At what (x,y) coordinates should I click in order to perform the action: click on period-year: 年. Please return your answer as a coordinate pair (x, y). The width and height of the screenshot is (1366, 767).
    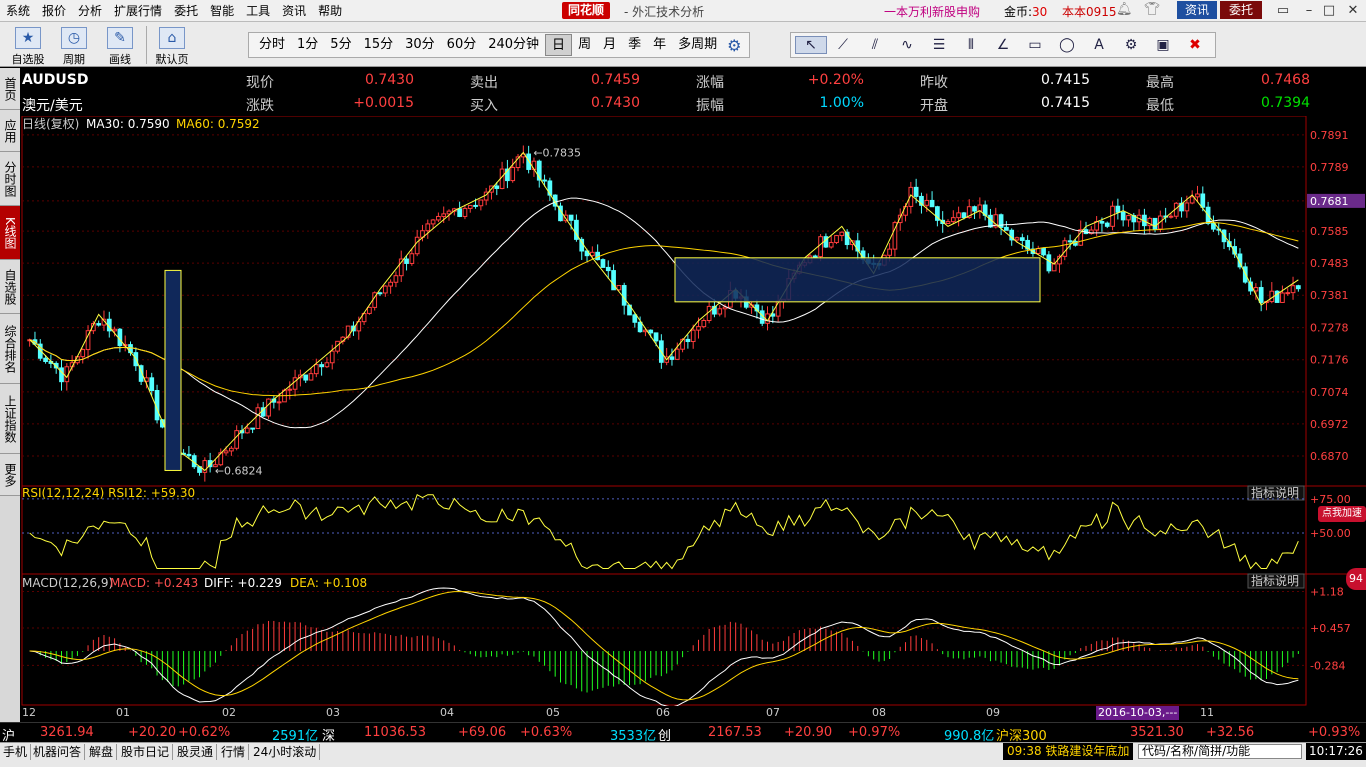
    Looking at the image, I should click on (659, 45).